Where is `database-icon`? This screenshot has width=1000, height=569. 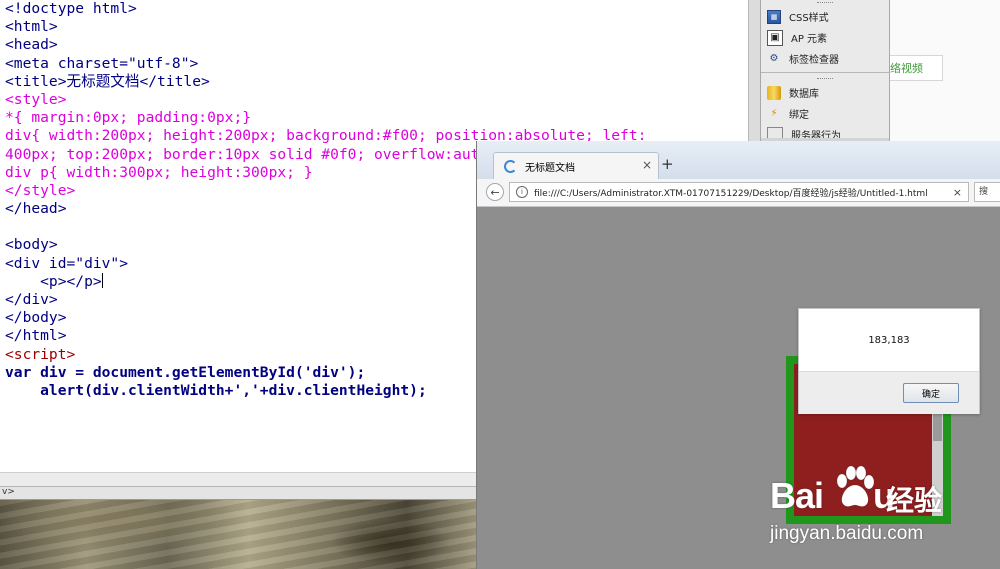
database-icon is located at coordinates (774, 92).